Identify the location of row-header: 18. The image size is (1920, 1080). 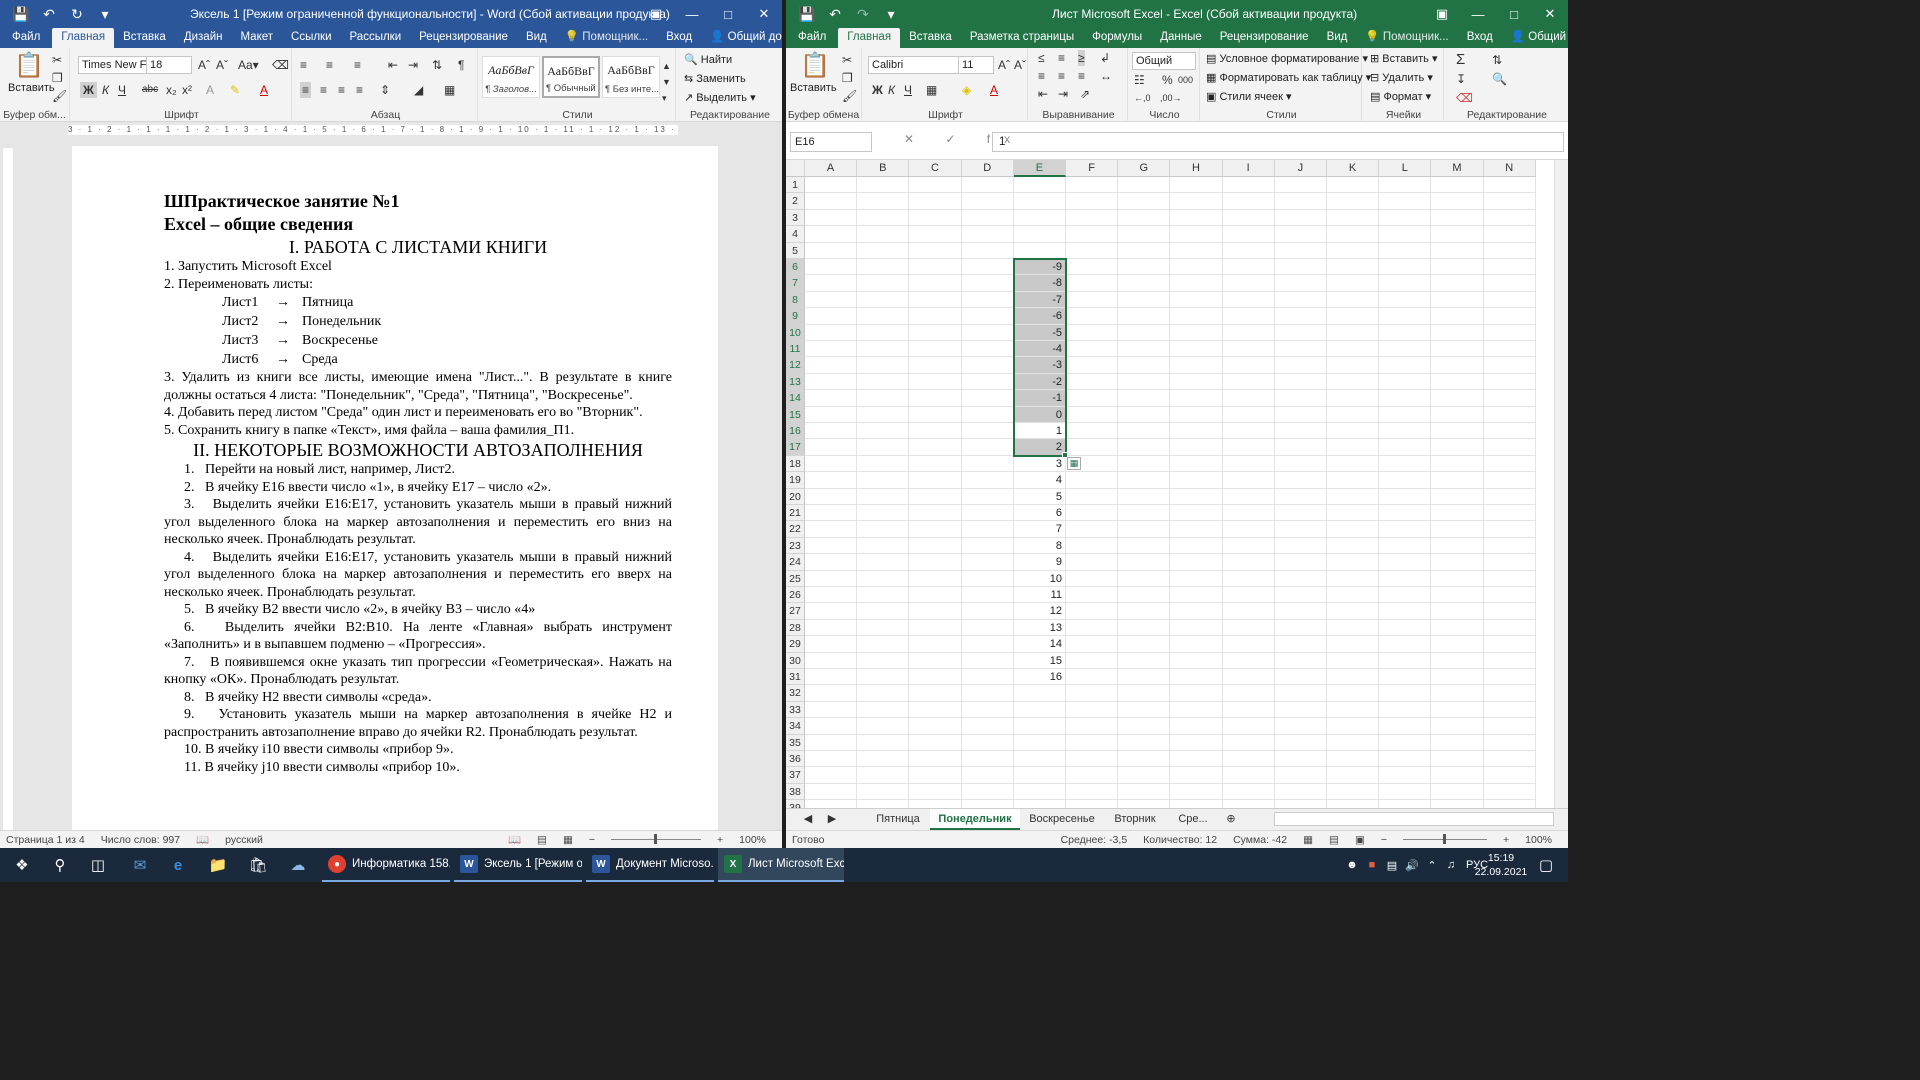
(795, 464).